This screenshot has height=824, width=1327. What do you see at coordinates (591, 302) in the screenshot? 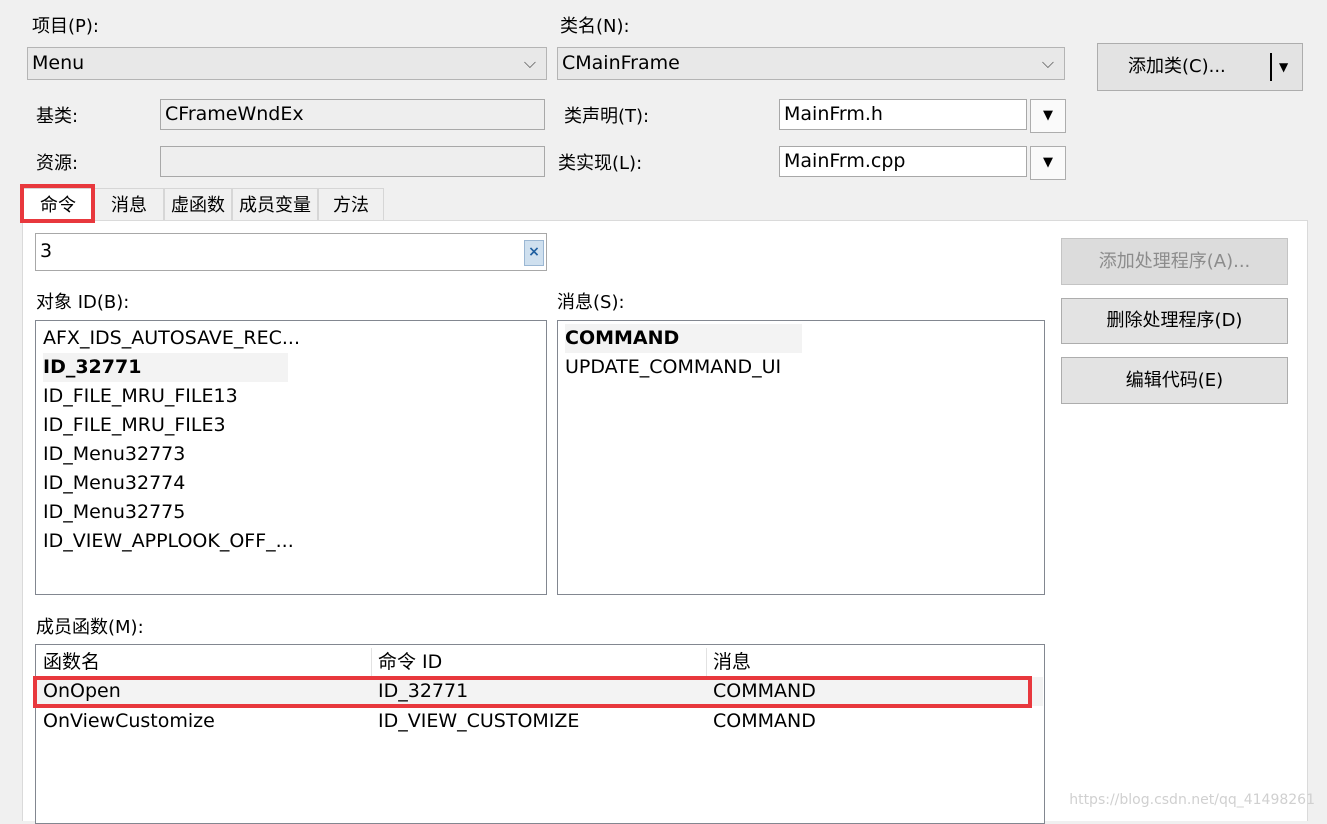
I see `messages-label: 消息(S):` at bounding box center [591, 302].